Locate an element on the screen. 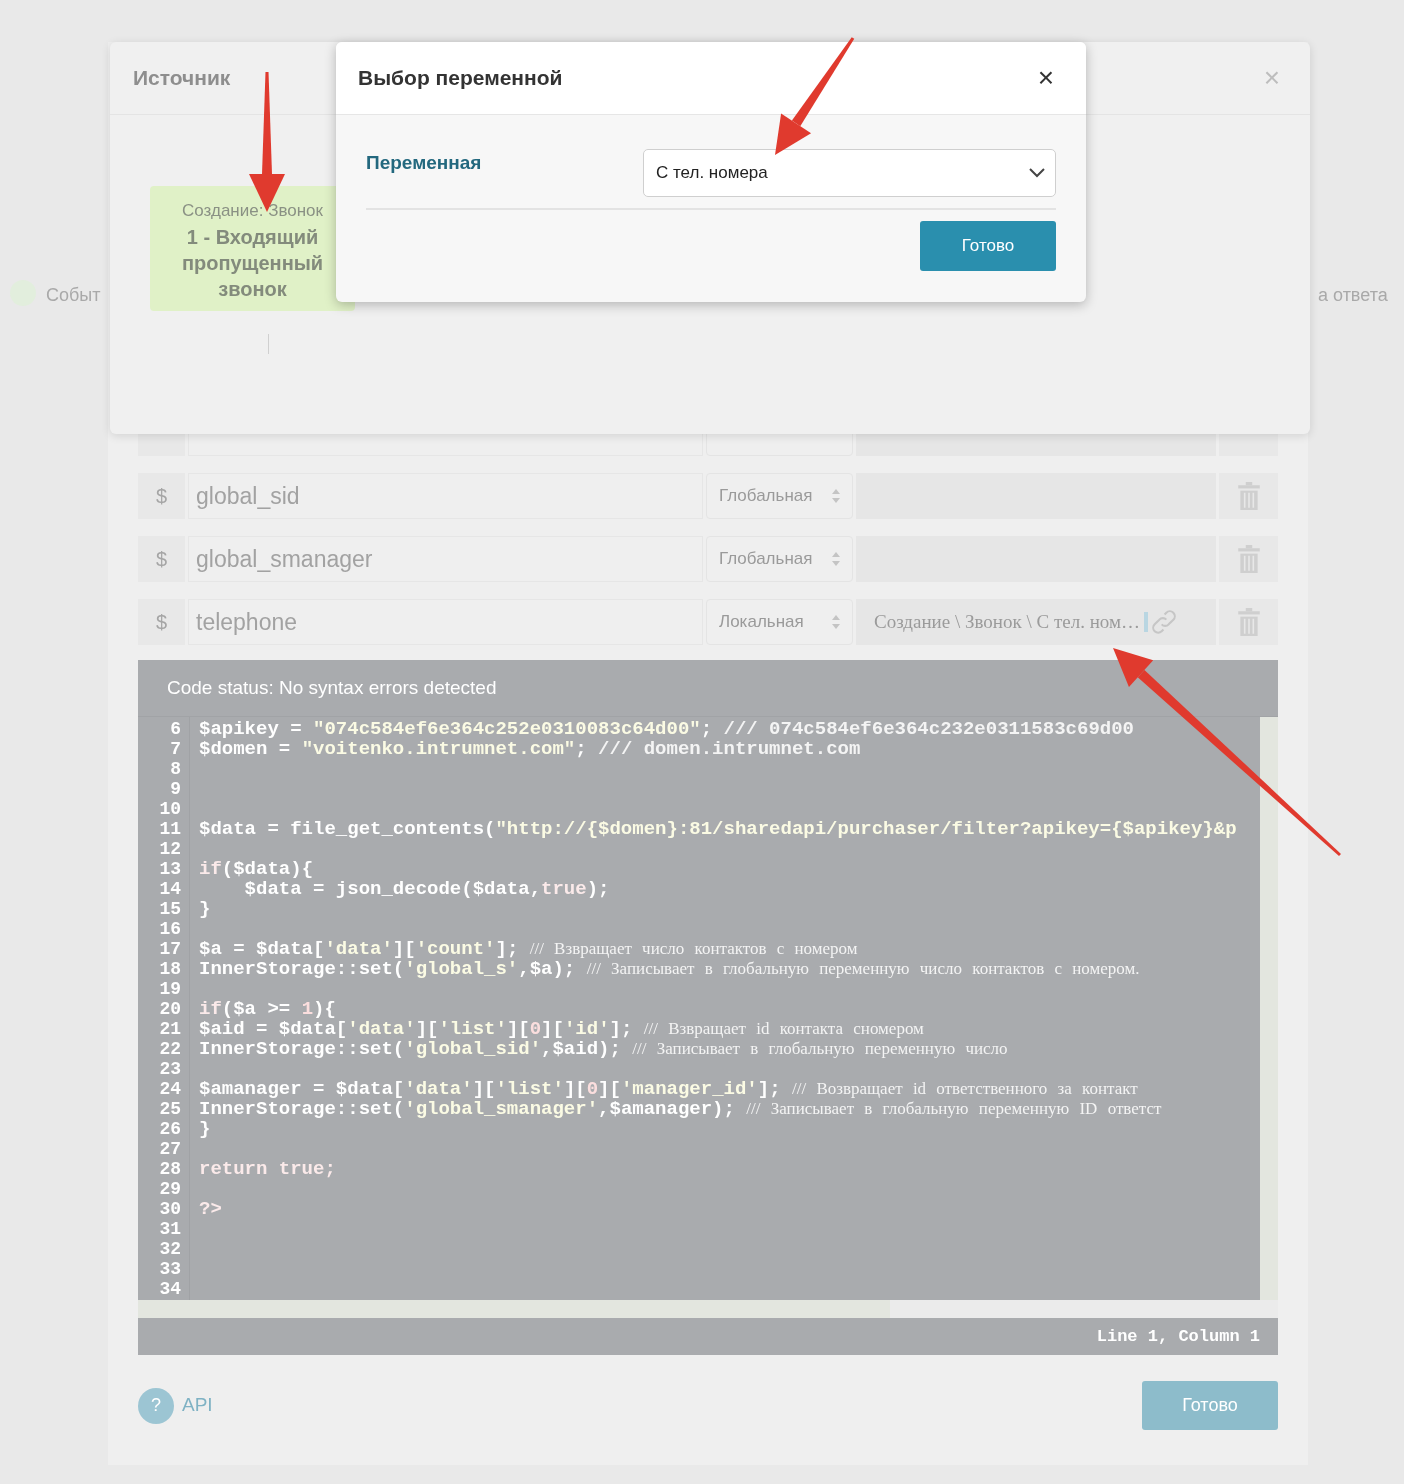 The width and height of the screenshot is (1404, 1484). code-token: "voitenko.intrumnet.com" is located at coordinates (438, 749).